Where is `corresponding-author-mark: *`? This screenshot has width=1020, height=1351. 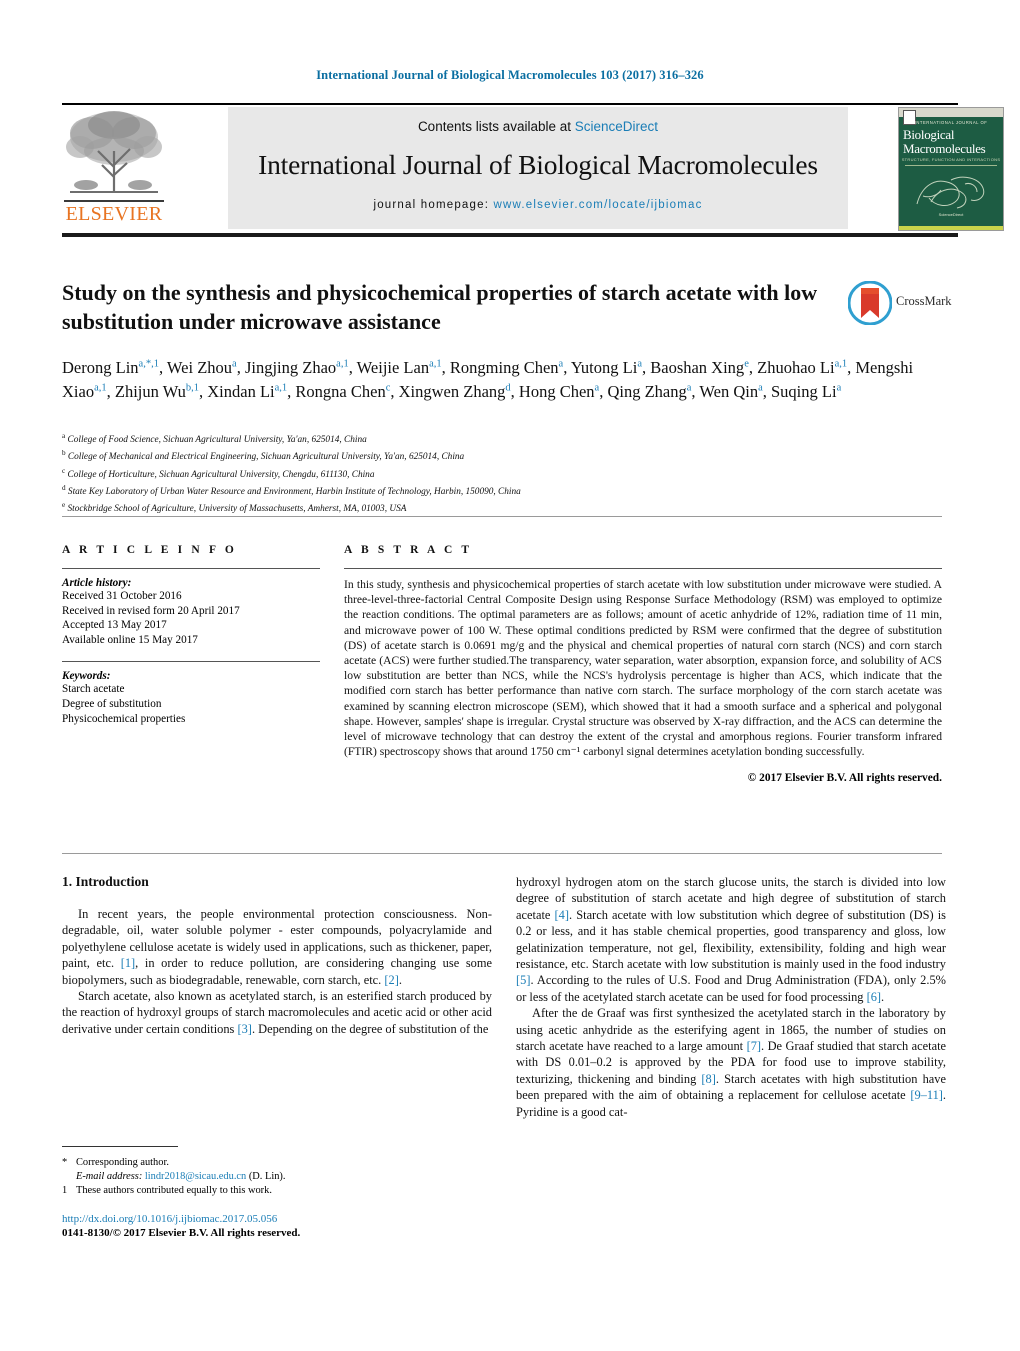
corresponding-author-mark: * is located at coordinates (65, 1162).